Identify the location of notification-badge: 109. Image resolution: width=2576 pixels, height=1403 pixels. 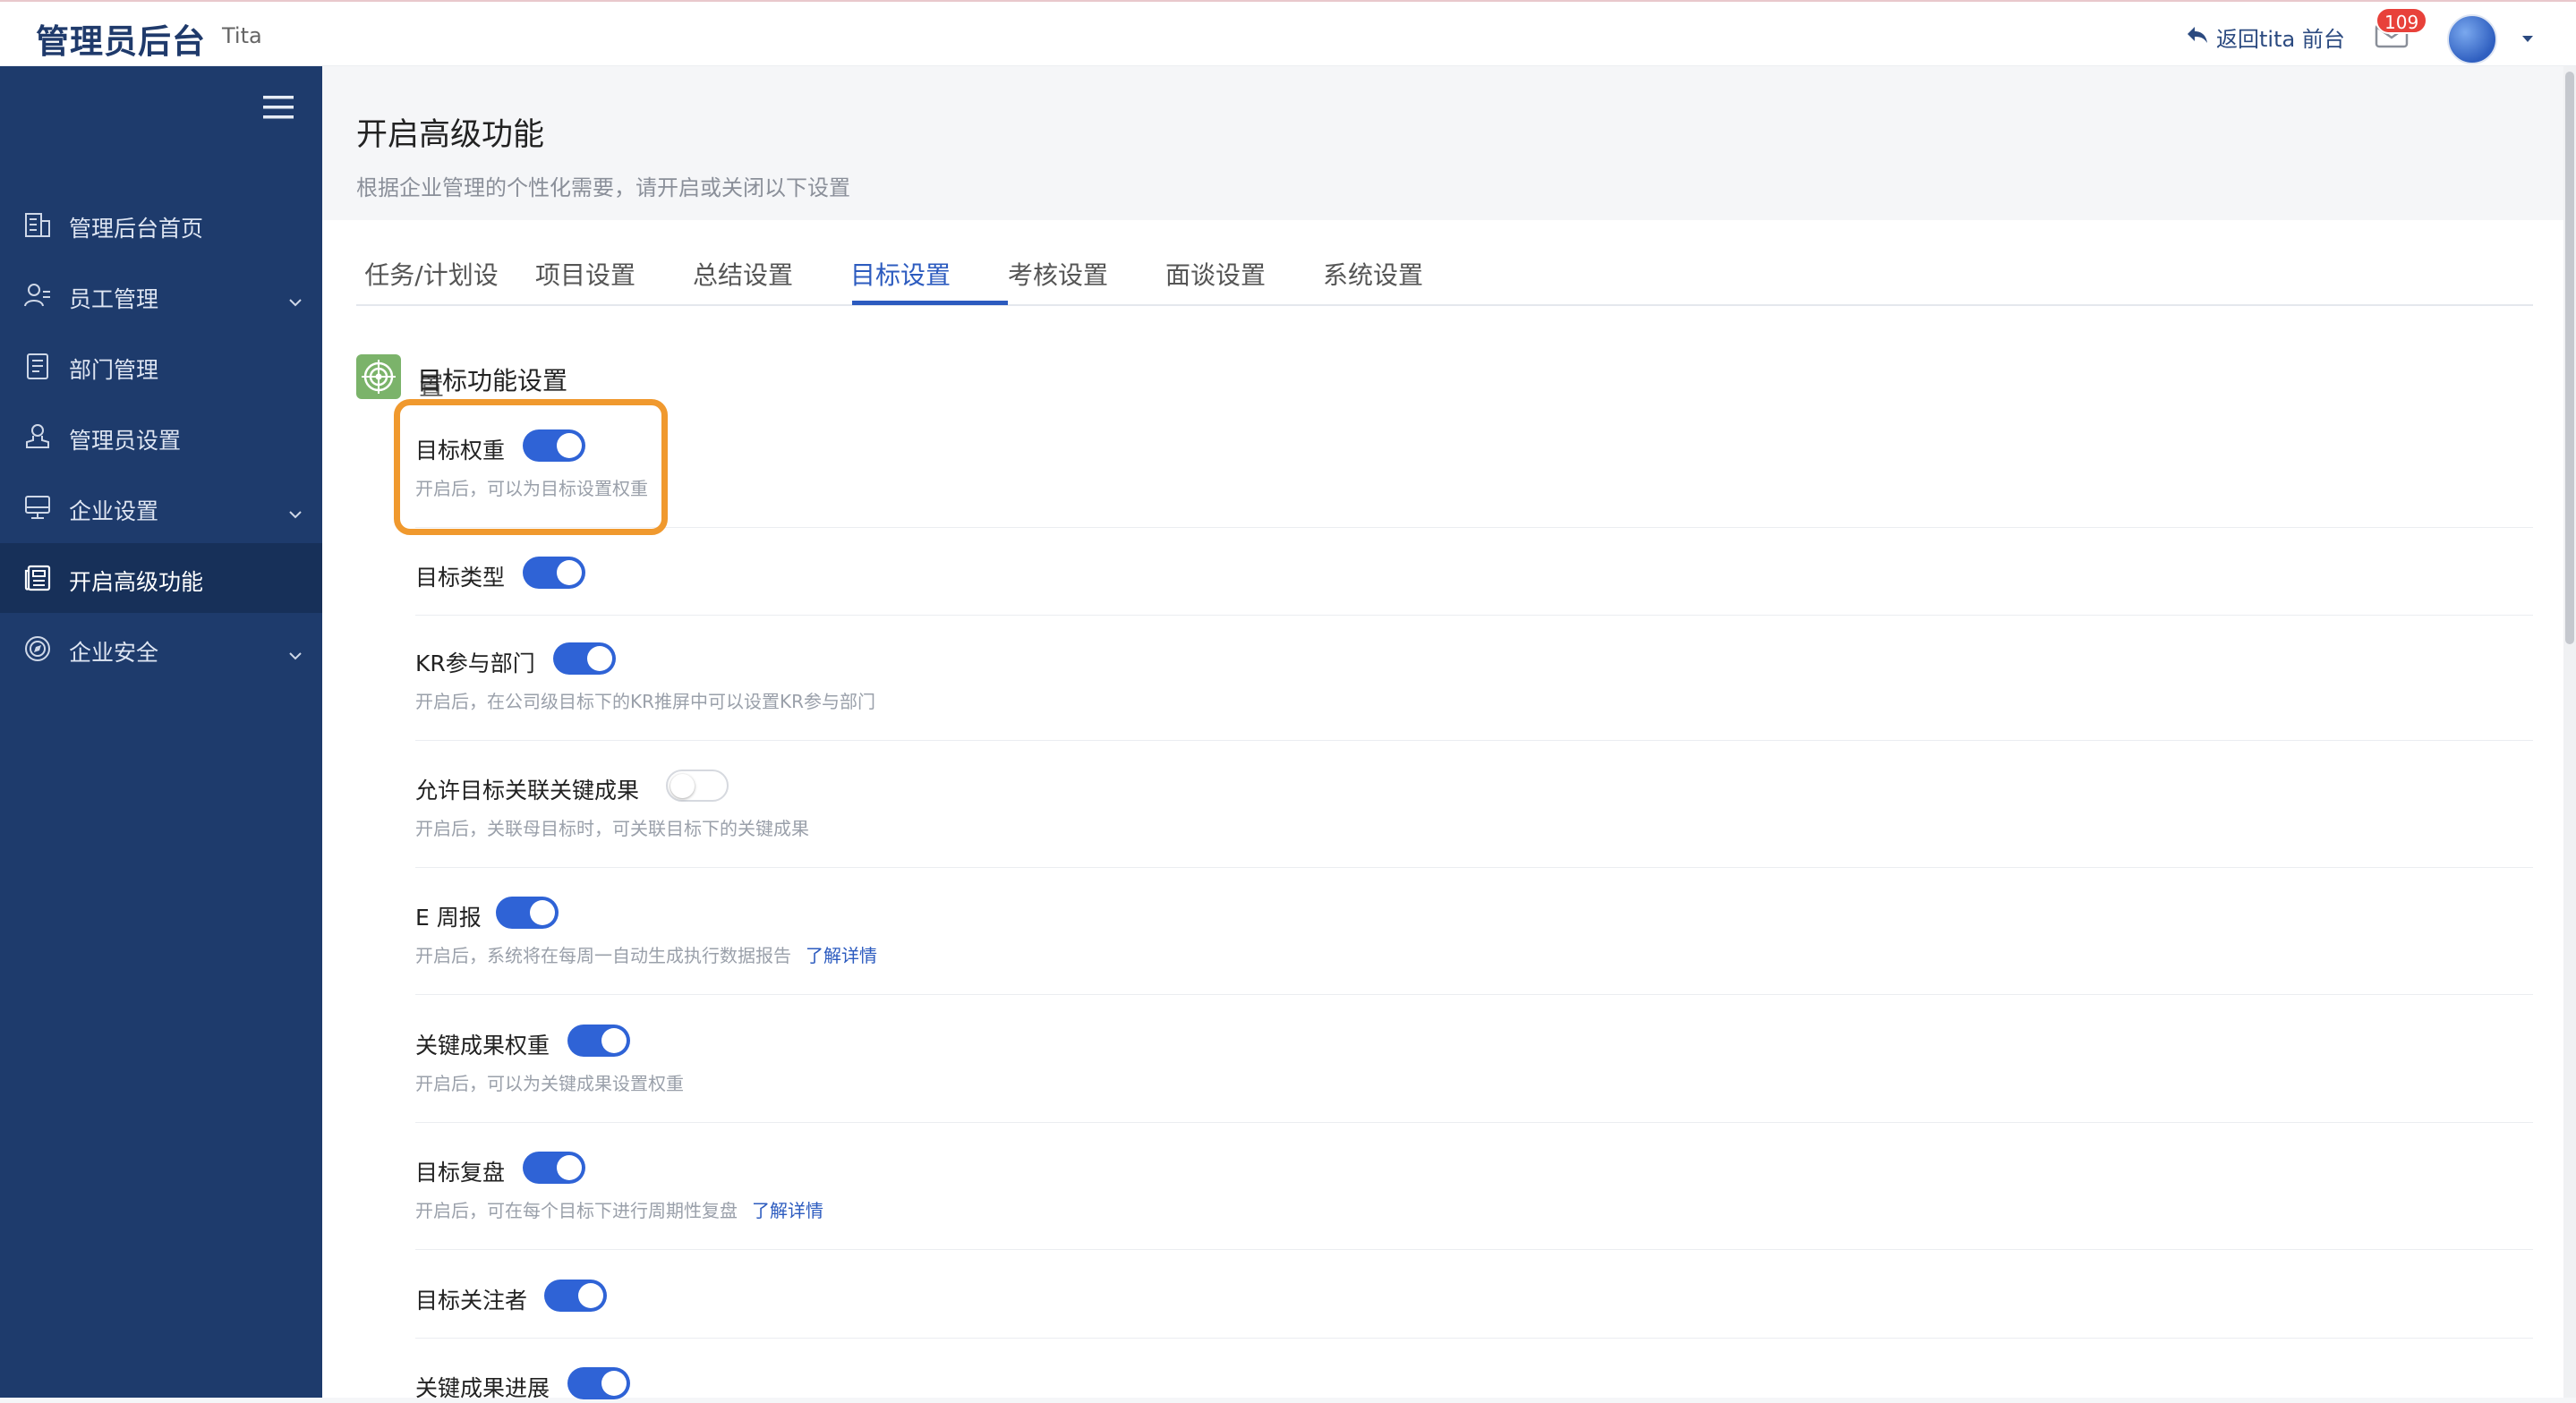
(2402, 20).